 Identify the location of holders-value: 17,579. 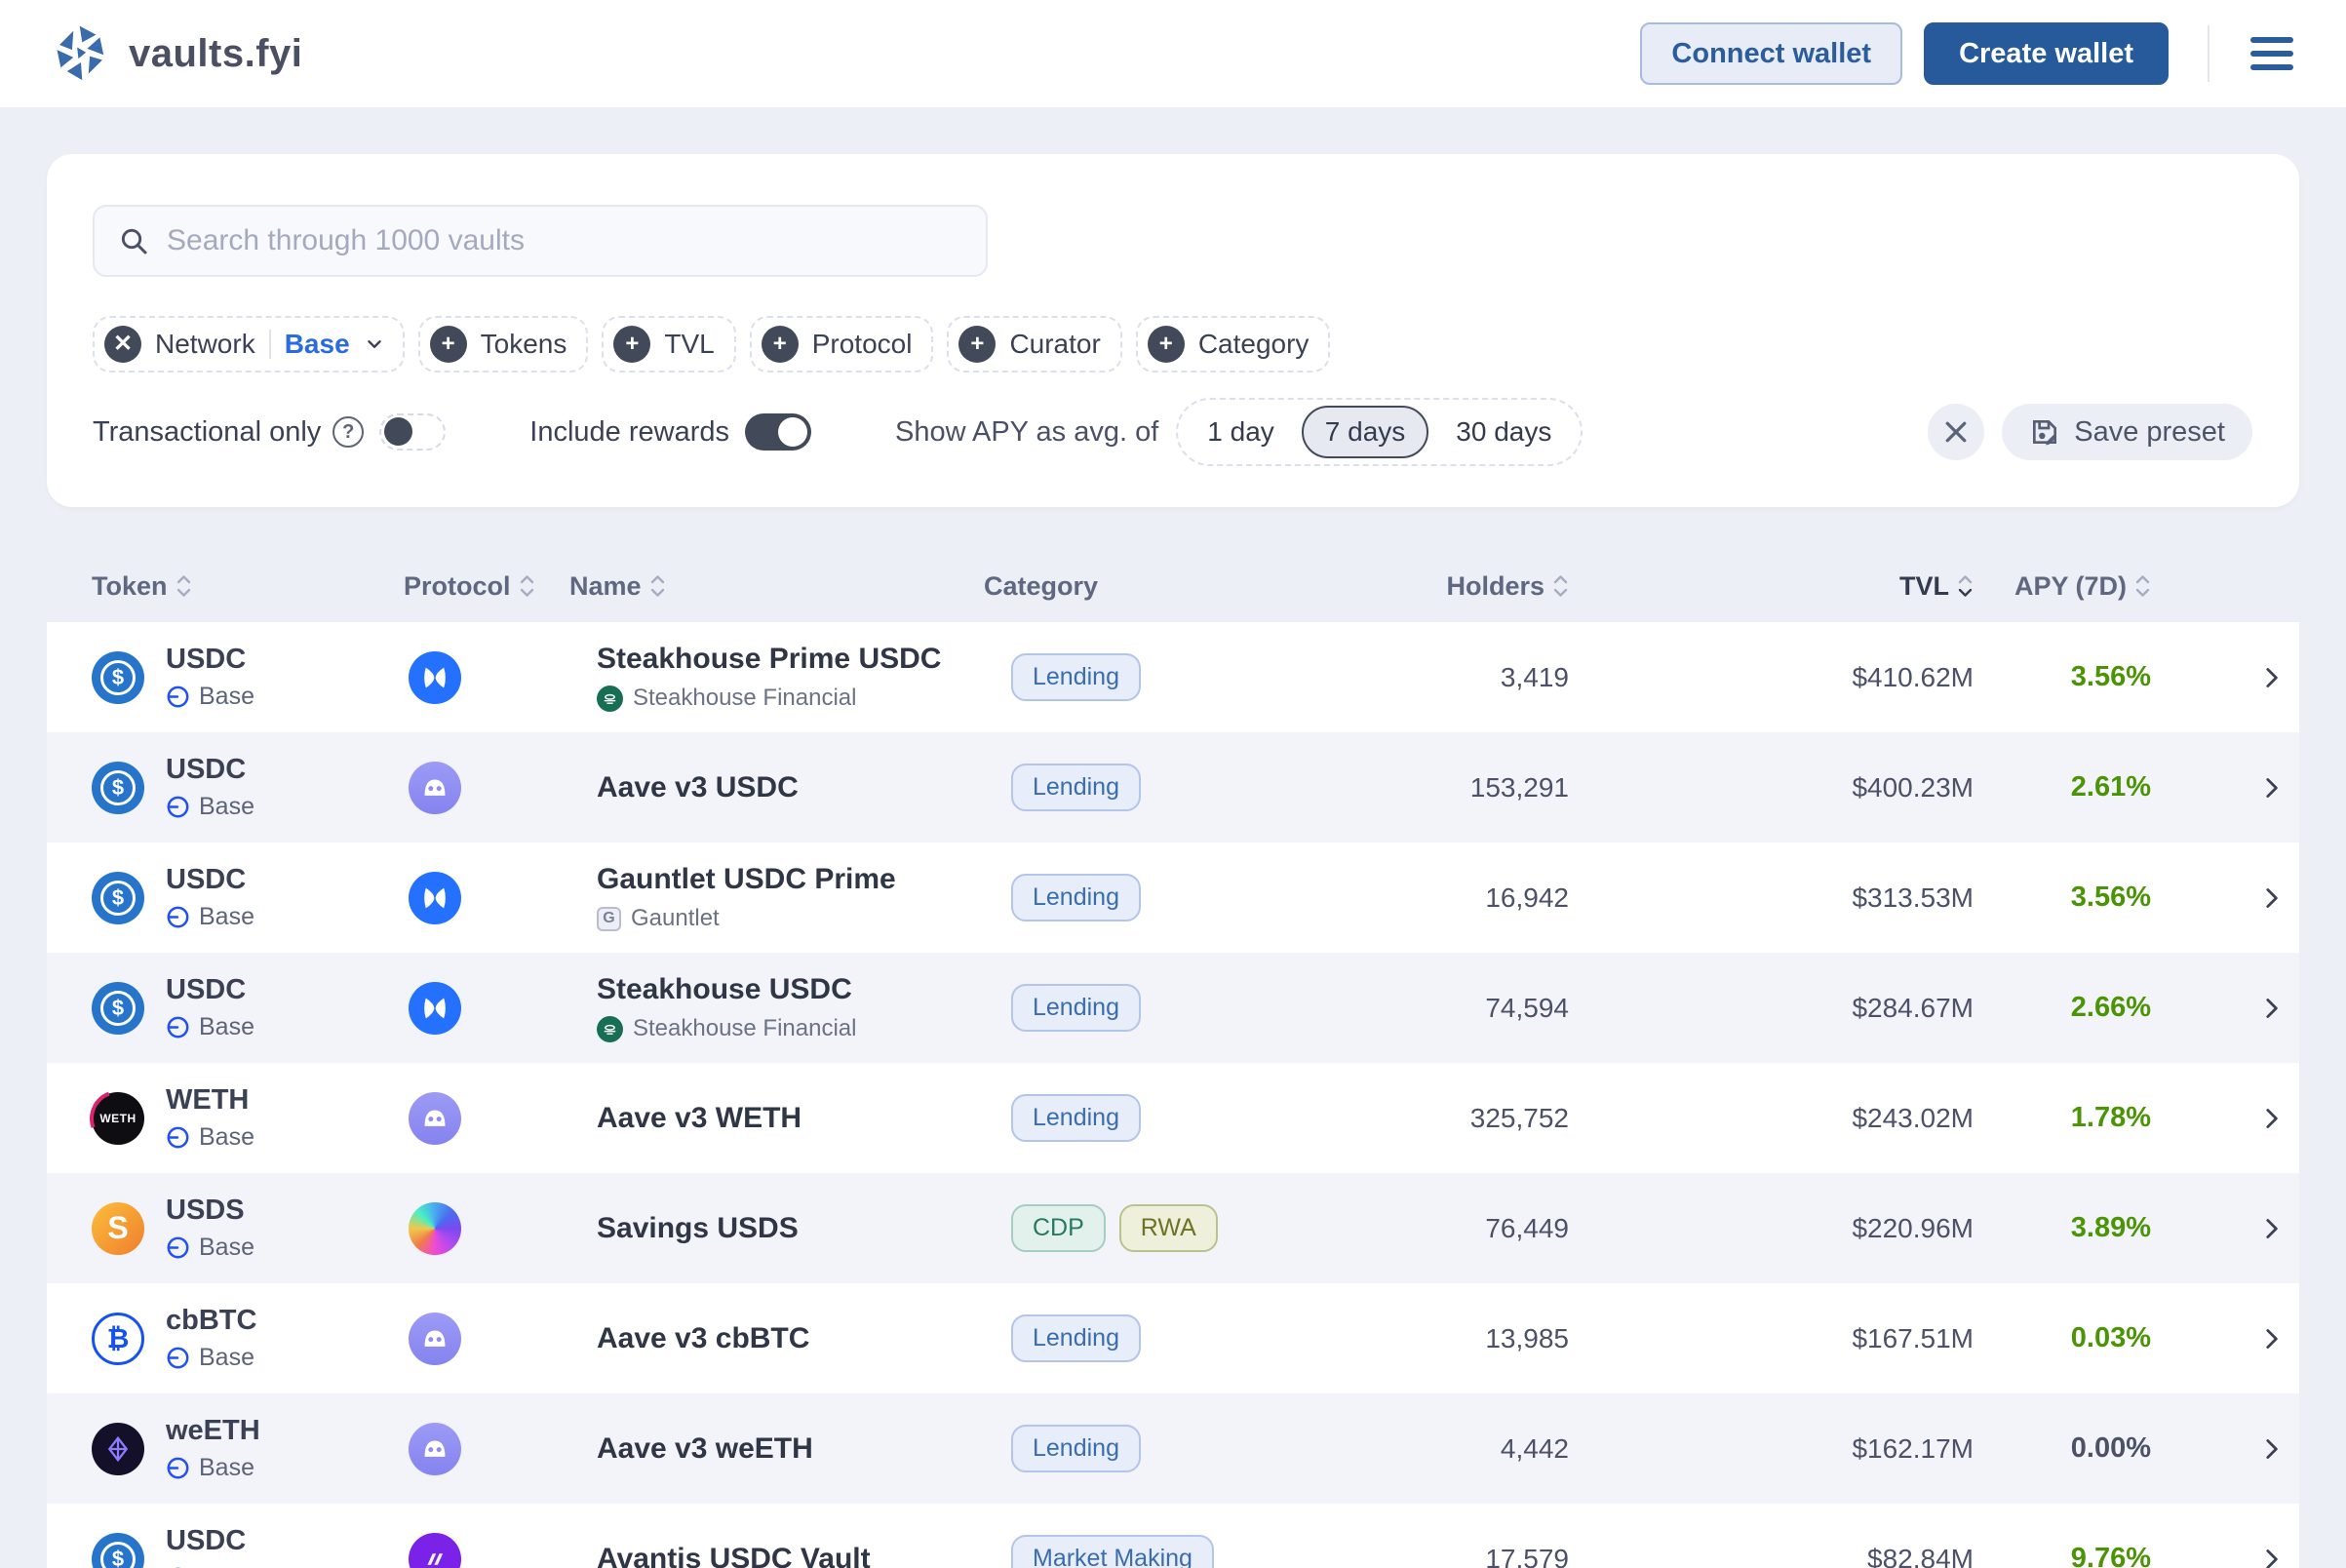
(1527, 1555).